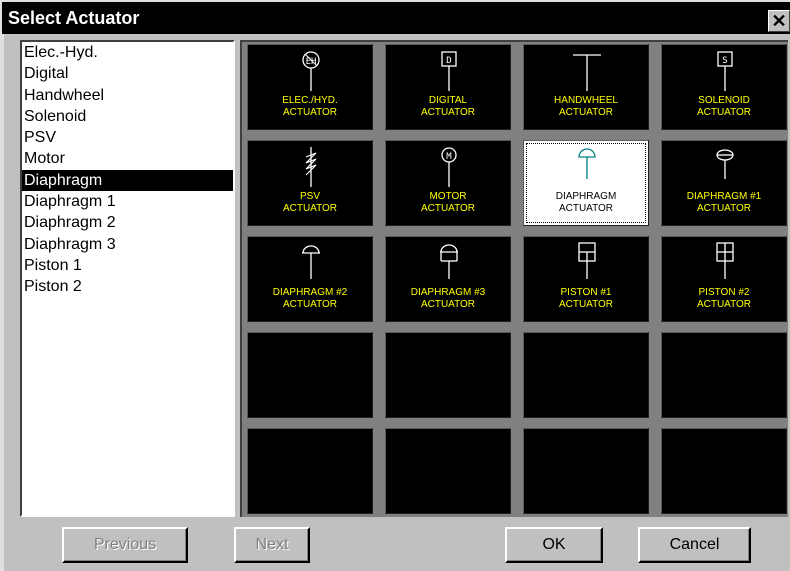 Image resolution: width=790 pixels, height=571 pixels. Describe the element at coordinates (310, 106) in the screenshot. I see `tile-label: ELEC./HYD. ACTUATOR` at that location.